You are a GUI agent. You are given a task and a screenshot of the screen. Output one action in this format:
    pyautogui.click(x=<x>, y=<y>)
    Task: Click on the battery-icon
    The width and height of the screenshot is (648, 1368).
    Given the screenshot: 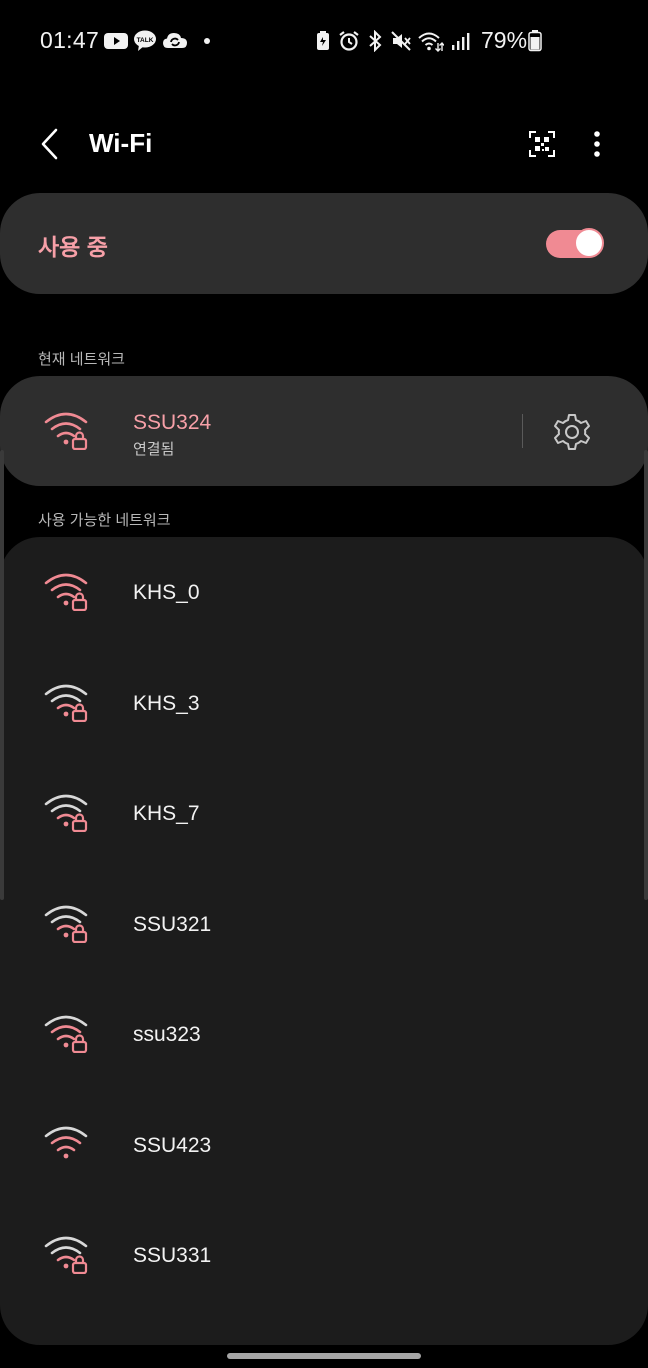 What is the action you would take?
    pyautogui.click(x=535, y=41)
    